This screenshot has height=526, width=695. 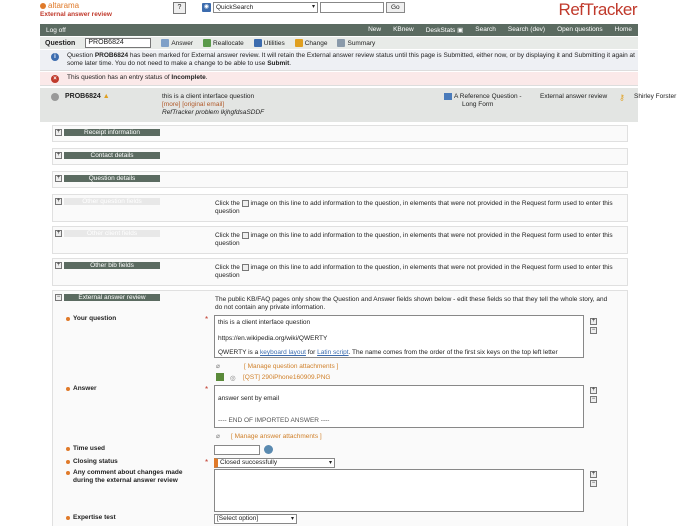 What do you see at coordinates (593, 330) in the screenshot?
I see `shrink-question-button: −` at bounding box center [593, 330].